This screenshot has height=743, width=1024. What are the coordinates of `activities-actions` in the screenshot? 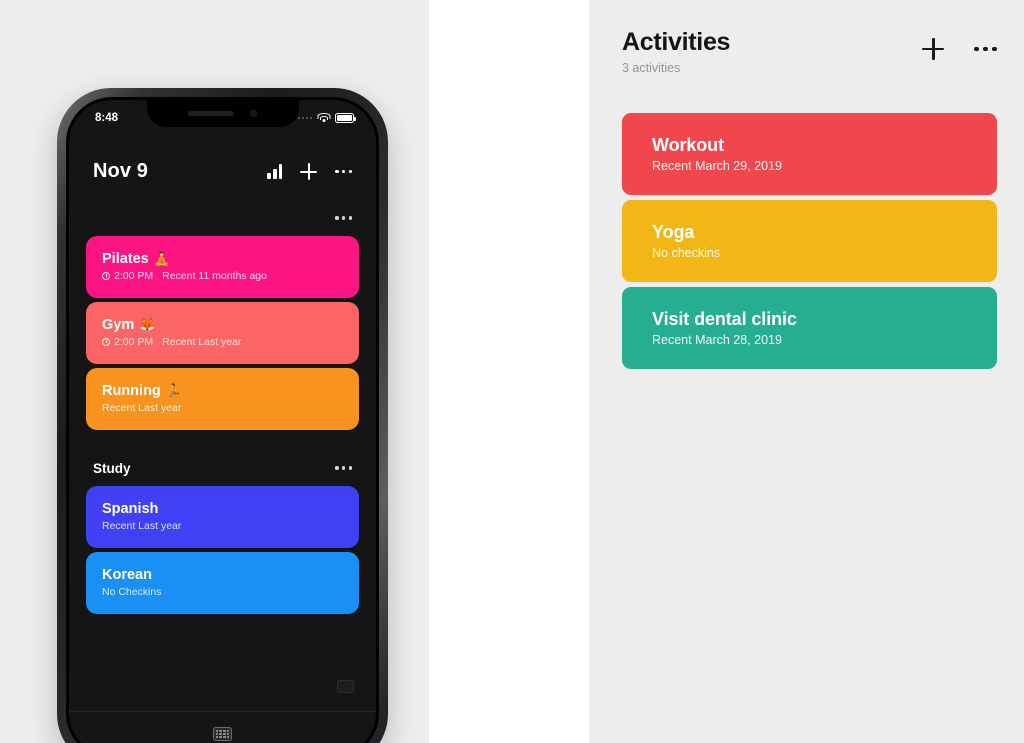 It's located at (959, 44).